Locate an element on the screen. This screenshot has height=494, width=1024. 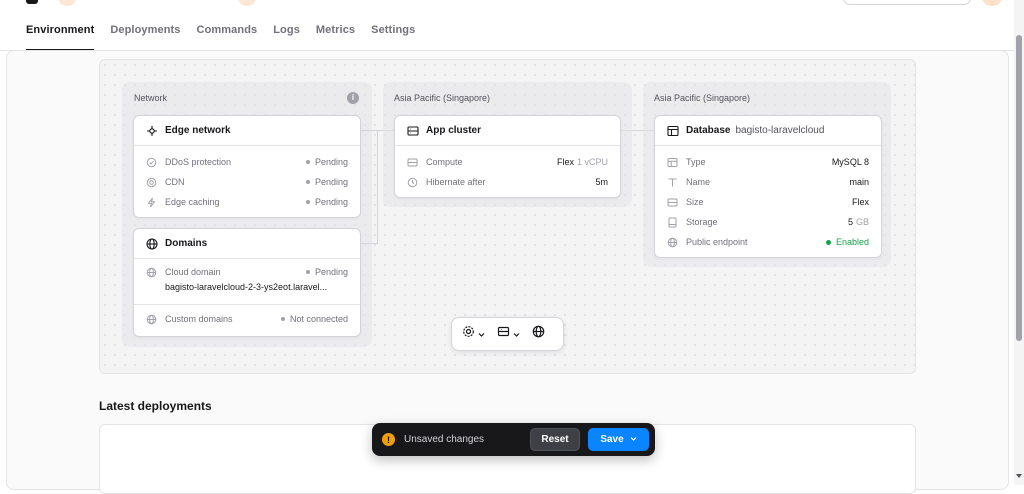
scroll-down-arrow-icon is located at coordinates (1019, 476).